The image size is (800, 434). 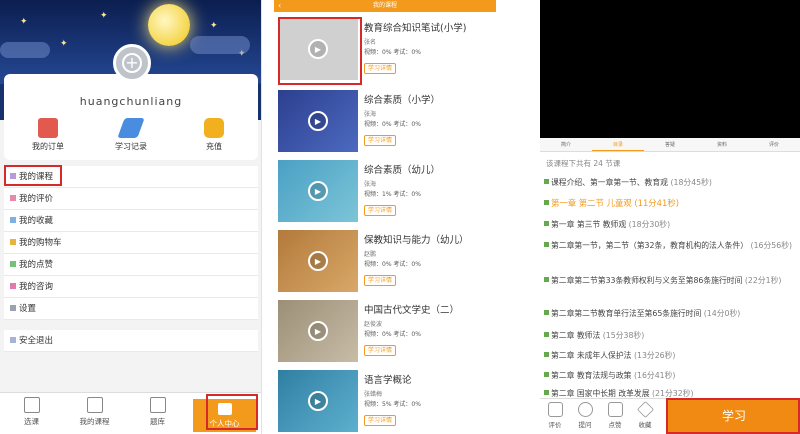 I want to click on tab-qa: 答疑, so click(x=670, y=144).